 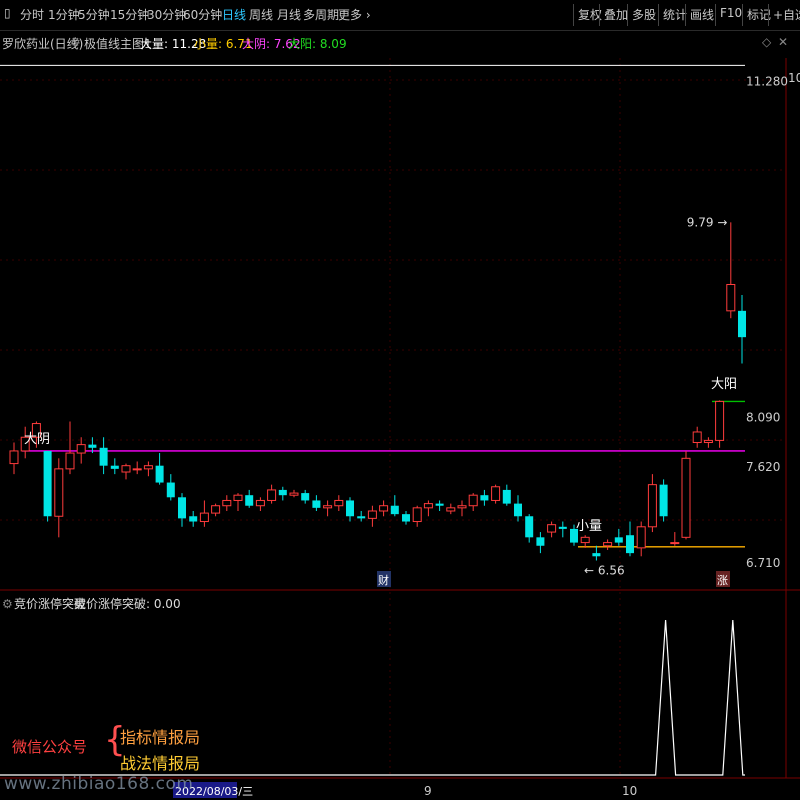 What do you see at coordinates (428, 791) in the screenshot?
I see `x-axis-label-0: 9` at bounding box center [428, 791].